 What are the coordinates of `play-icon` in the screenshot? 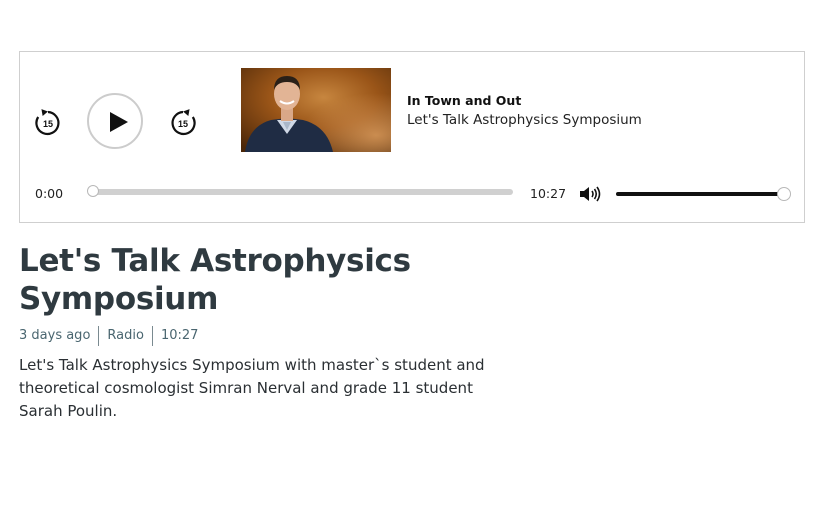 It's located at (119, 122).